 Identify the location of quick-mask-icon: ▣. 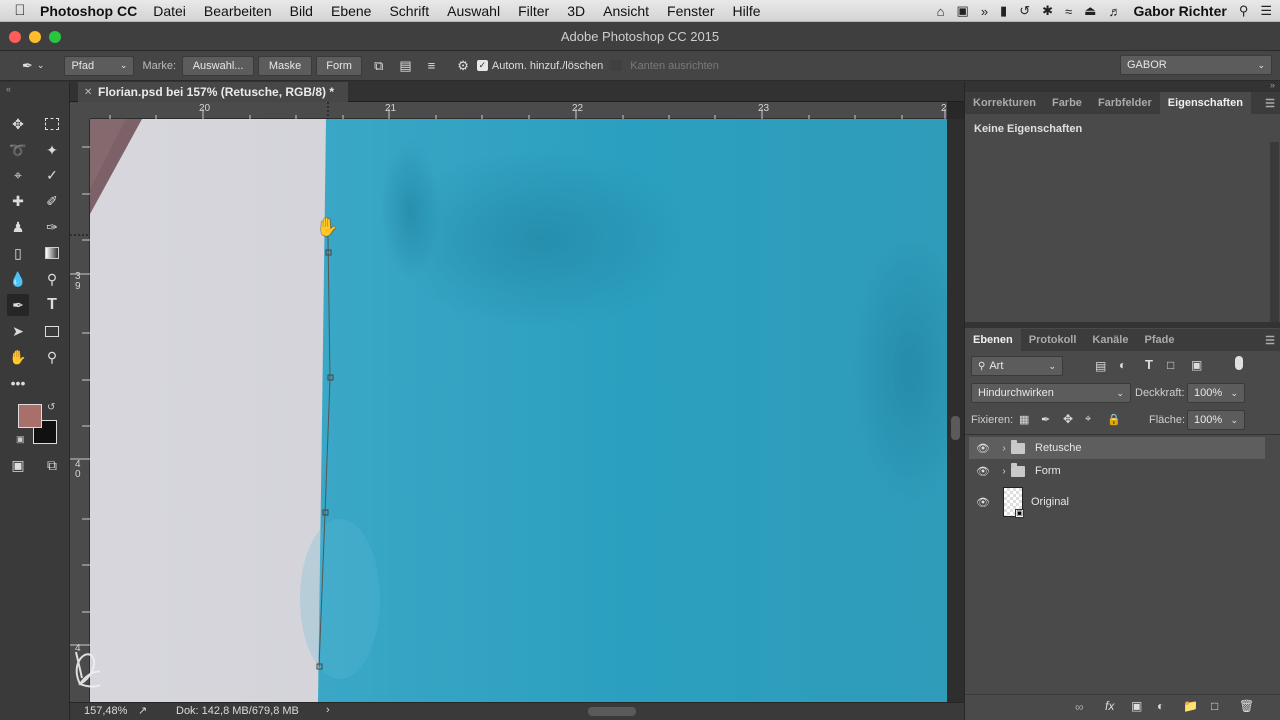
(18, 465).